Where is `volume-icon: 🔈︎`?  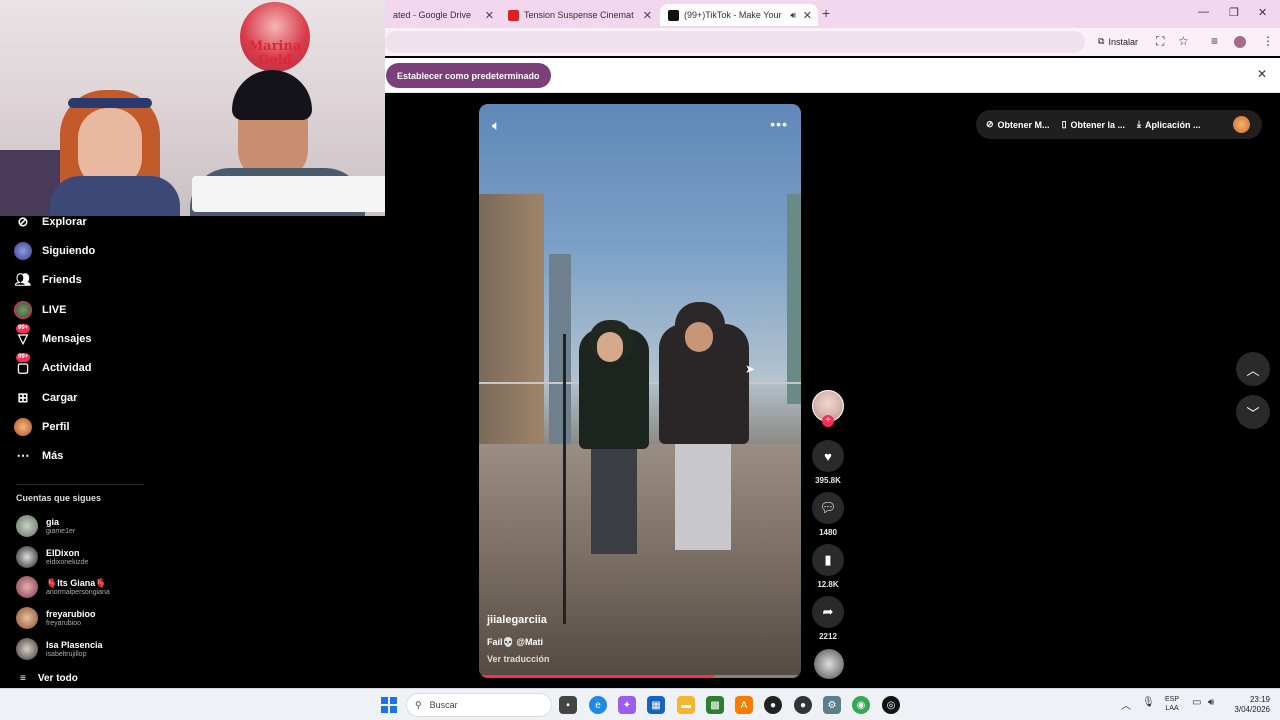
volume-icon: 🔈︎ is located at coordinates (496, 125).